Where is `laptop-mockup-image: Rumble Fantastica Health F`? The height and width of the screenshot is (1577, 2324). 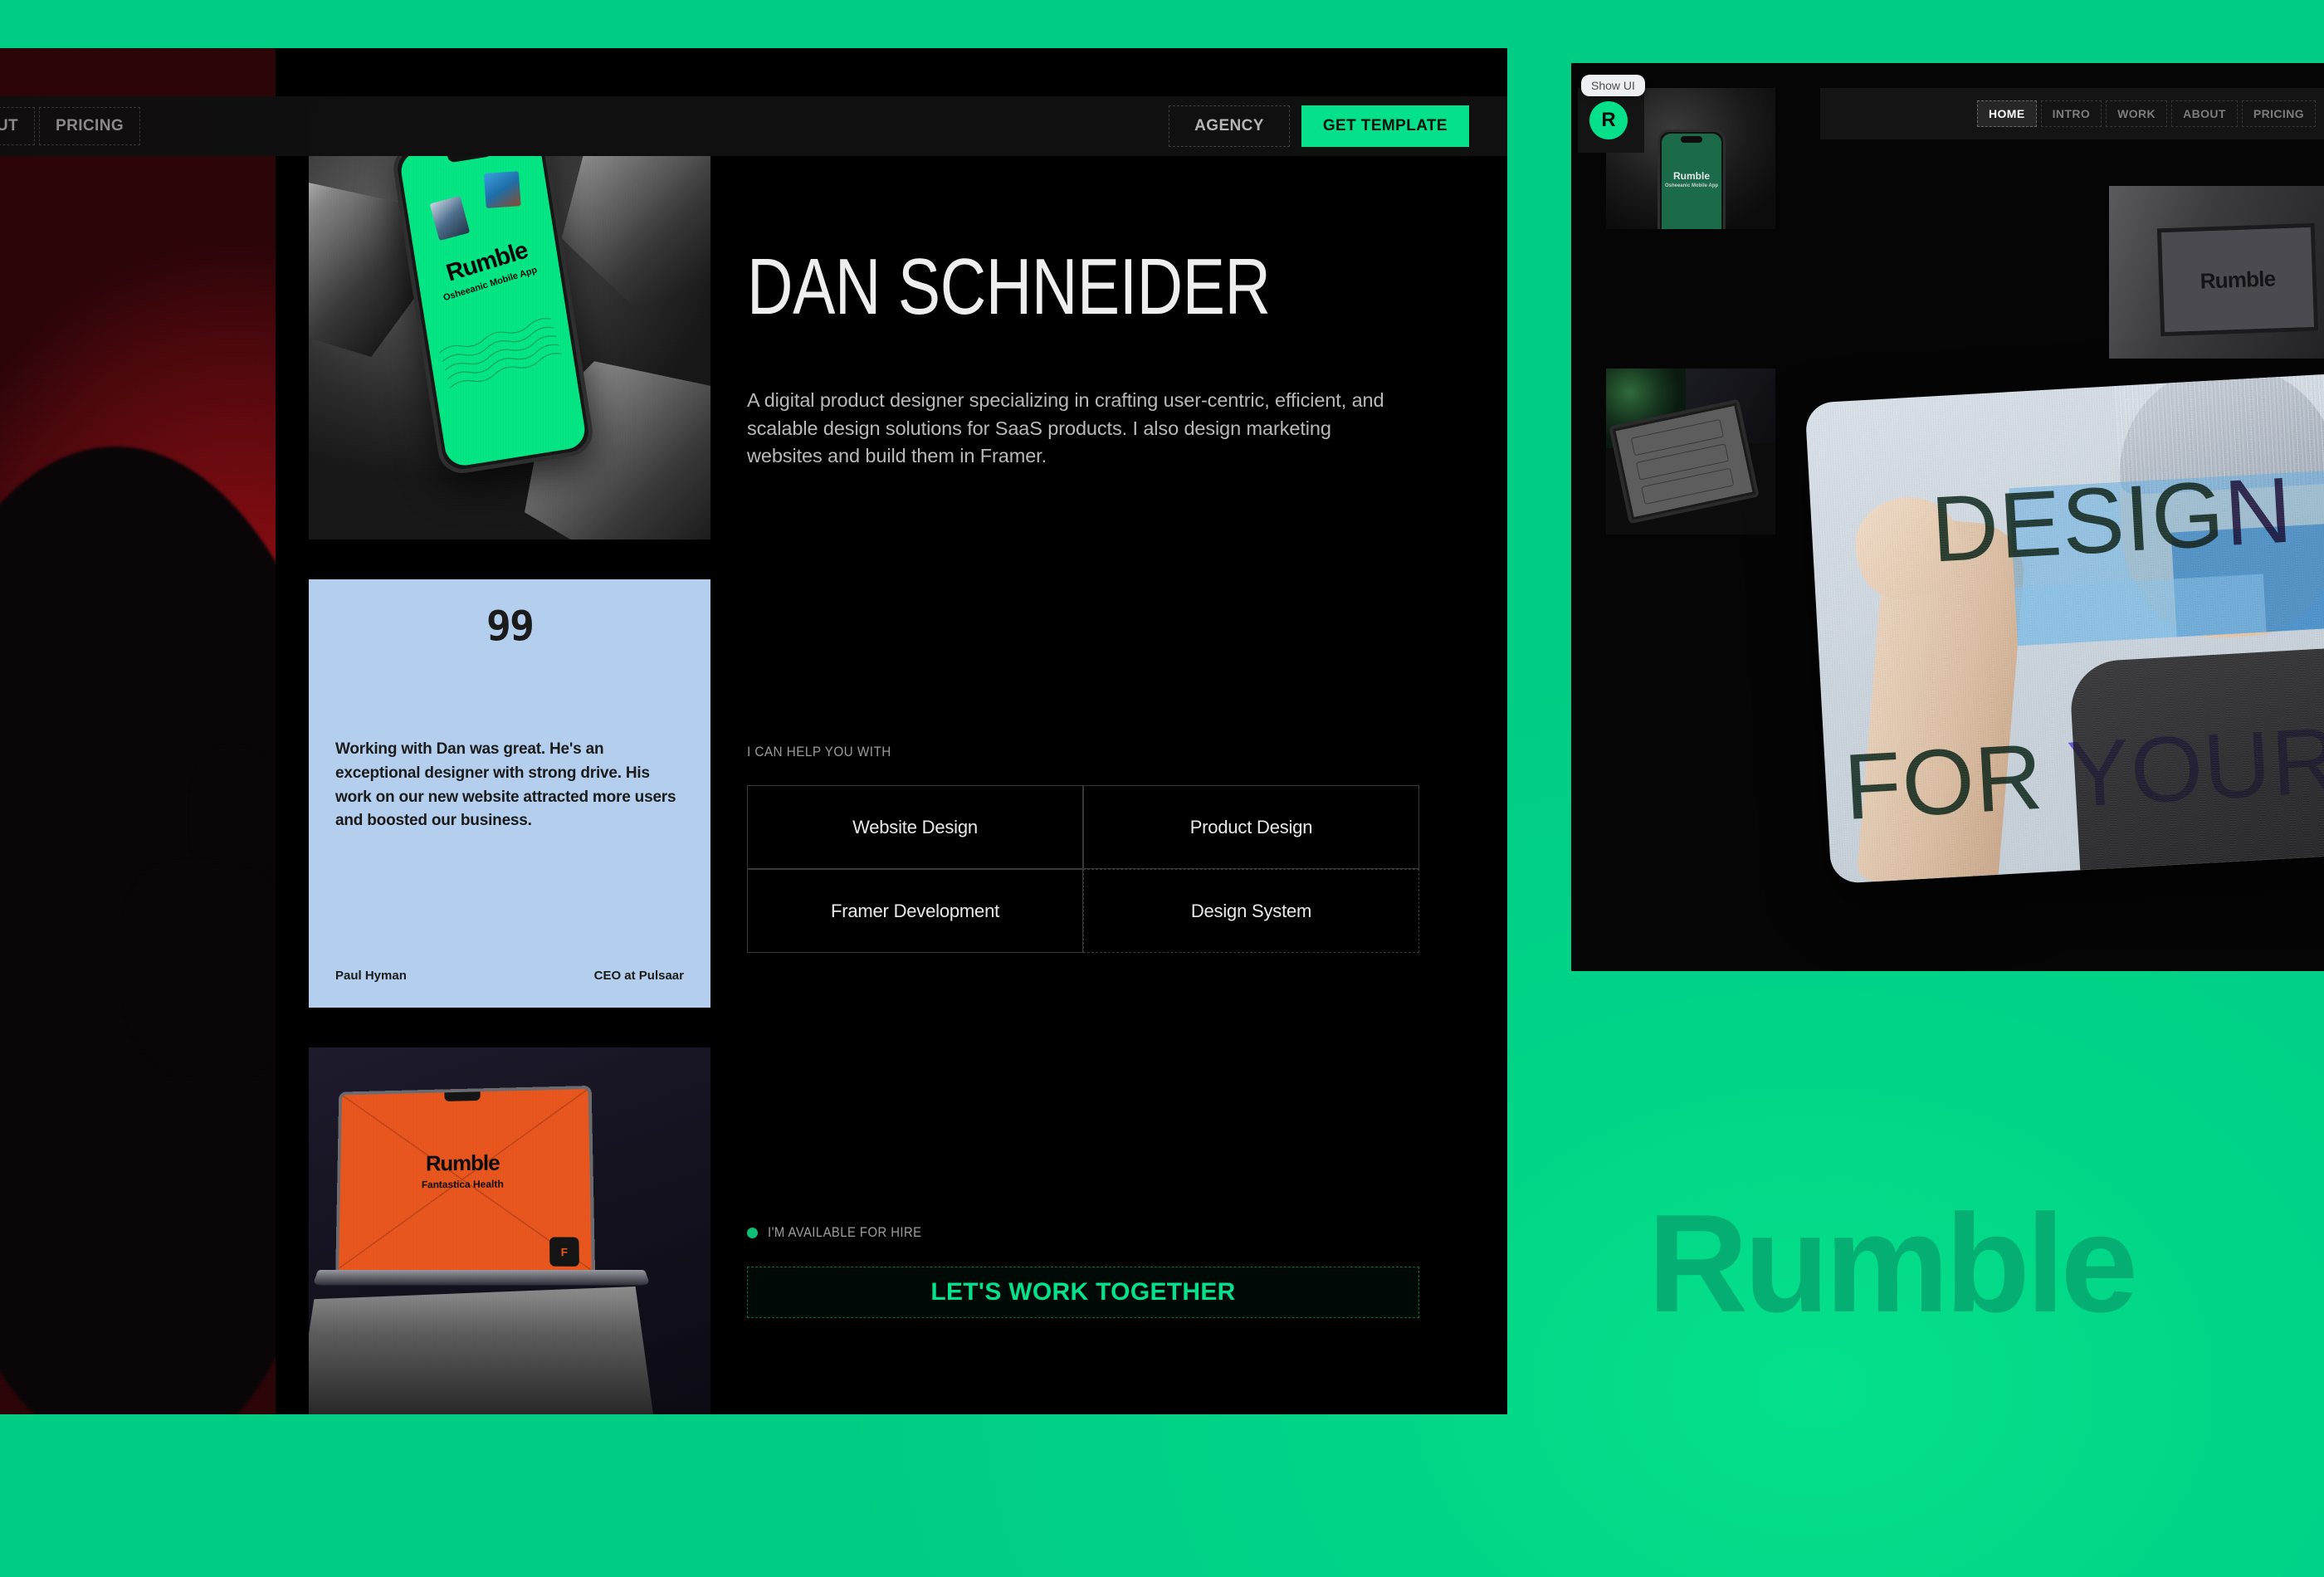
laptop-mockup-image: Rumble Fantastica Health F is located at coordinates (509, 1231).